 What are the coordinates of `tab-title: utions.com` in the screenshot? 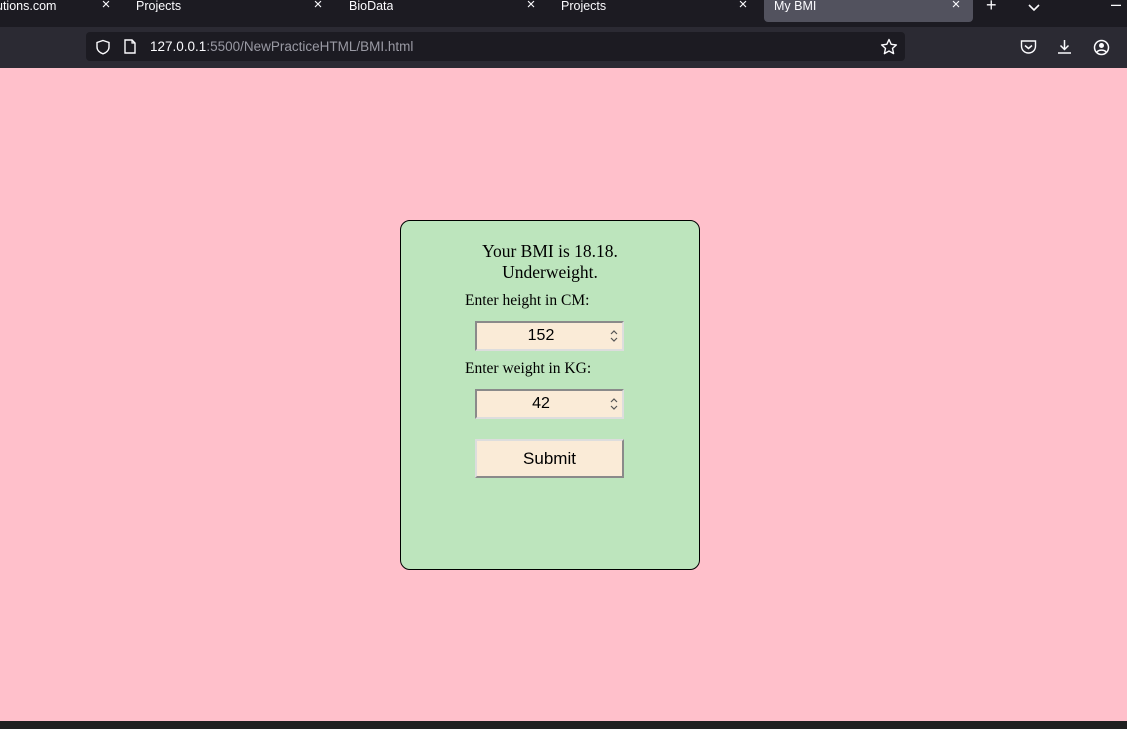 It's located at (28, 6).